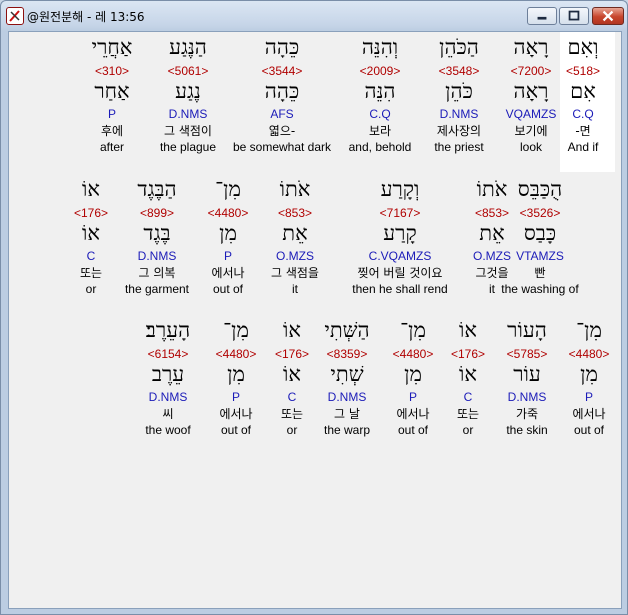 This screenshot has width=628, height=615. What do you see at coordinates (282, 47) in the screenshot?
I see `hebrew-word: כֵּהָה` at bounding box center [282, 47].